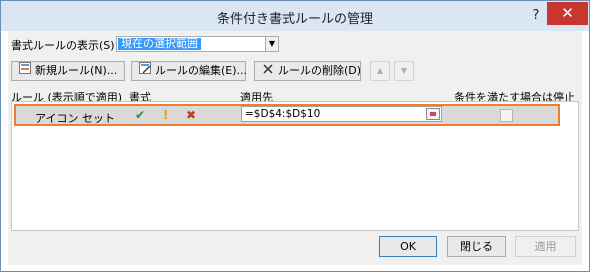  Describe the element at coordinates (545, 246) in the screenshot. I see `apply-button: 適用` at that location.